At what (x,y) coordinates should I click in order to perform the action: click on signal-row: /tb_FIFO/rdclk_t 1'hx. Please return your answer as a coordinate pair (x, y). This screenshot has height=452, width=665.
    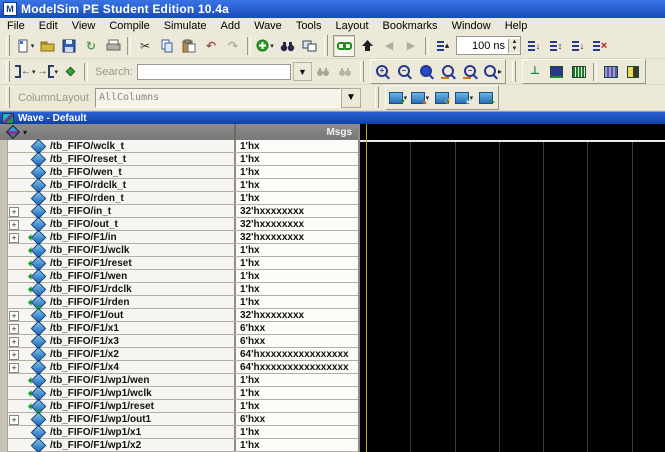
    Looking at the image, I should click on (179, 185).